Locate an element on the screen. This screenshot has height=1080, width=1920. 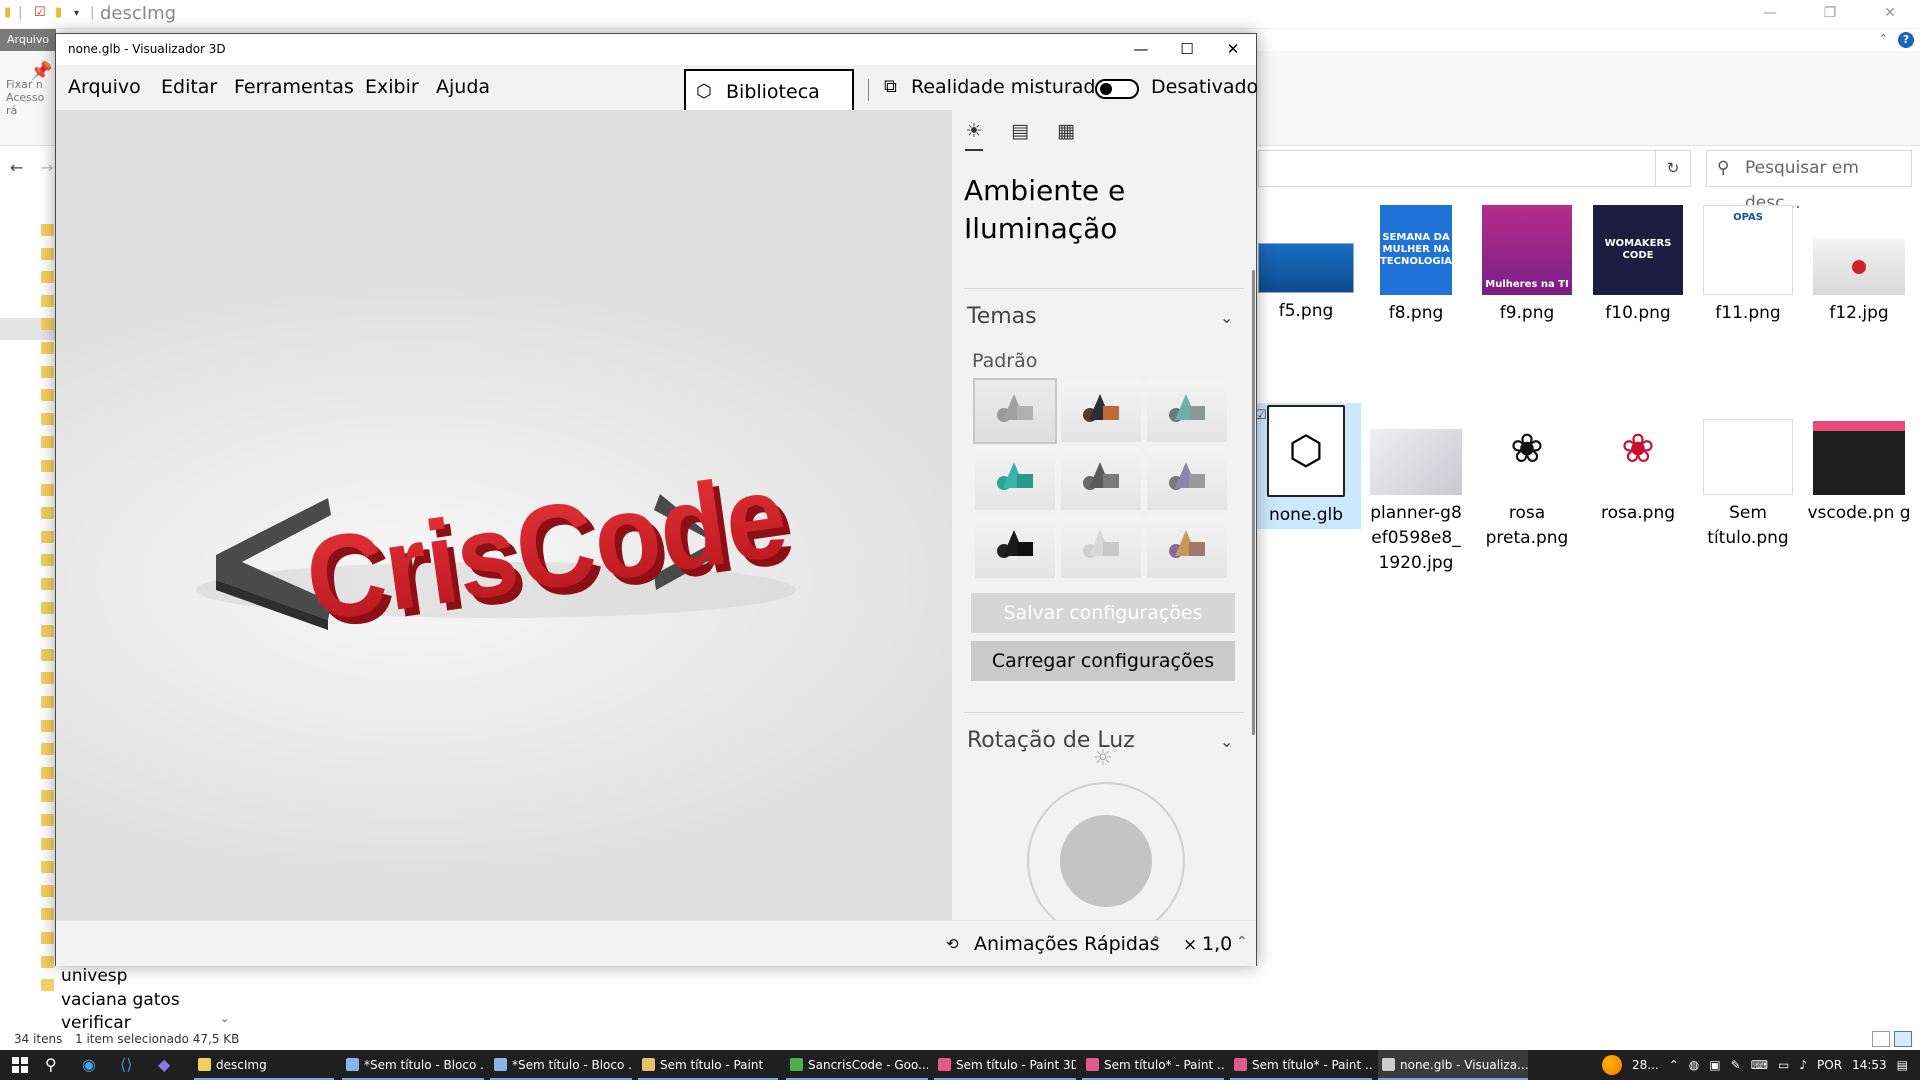
language-indicator: POR is located at coordinates (1829, 1065).